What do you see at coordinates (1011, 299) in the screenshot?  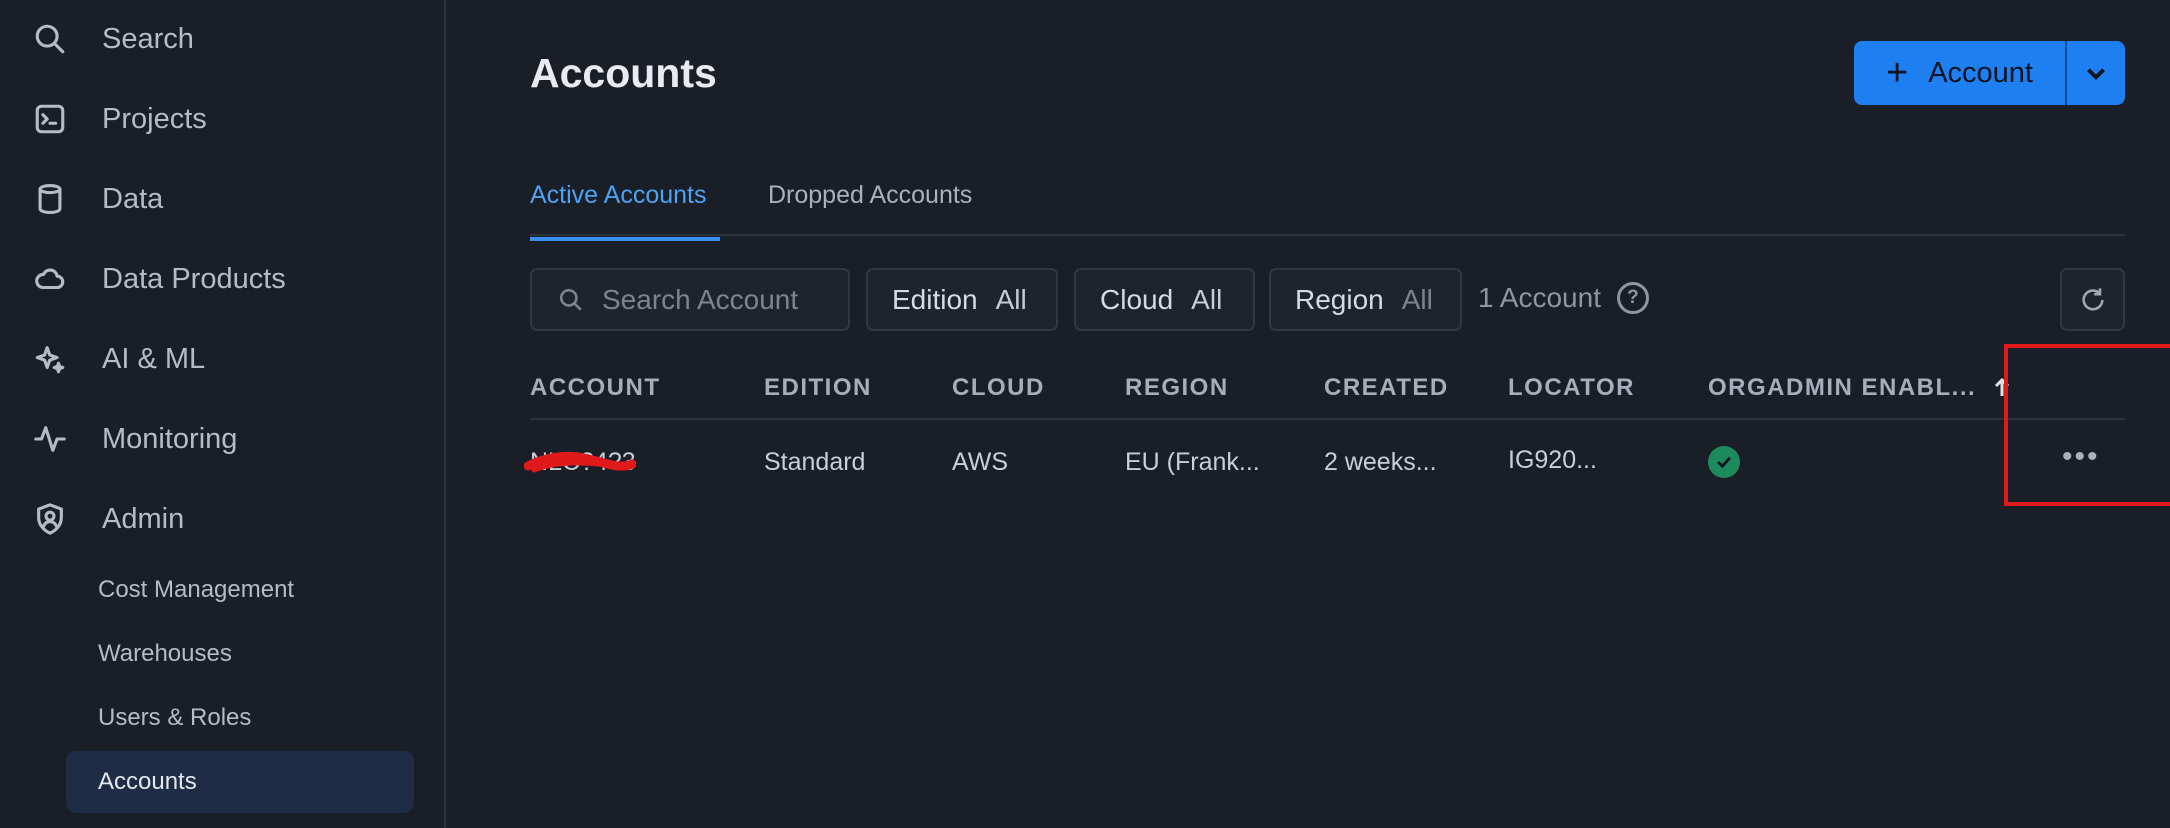 I see `edition-filter-value: All` at bounding box center [1011, 299].